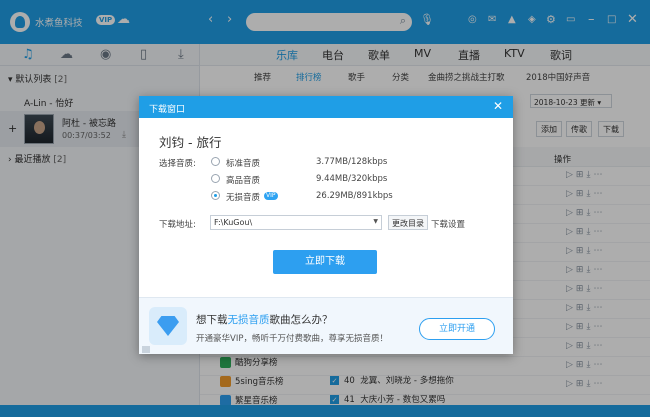 The image size is (650, 417). I want to click on quality-size: 3.77MB/128kbps, so click(352, 162).